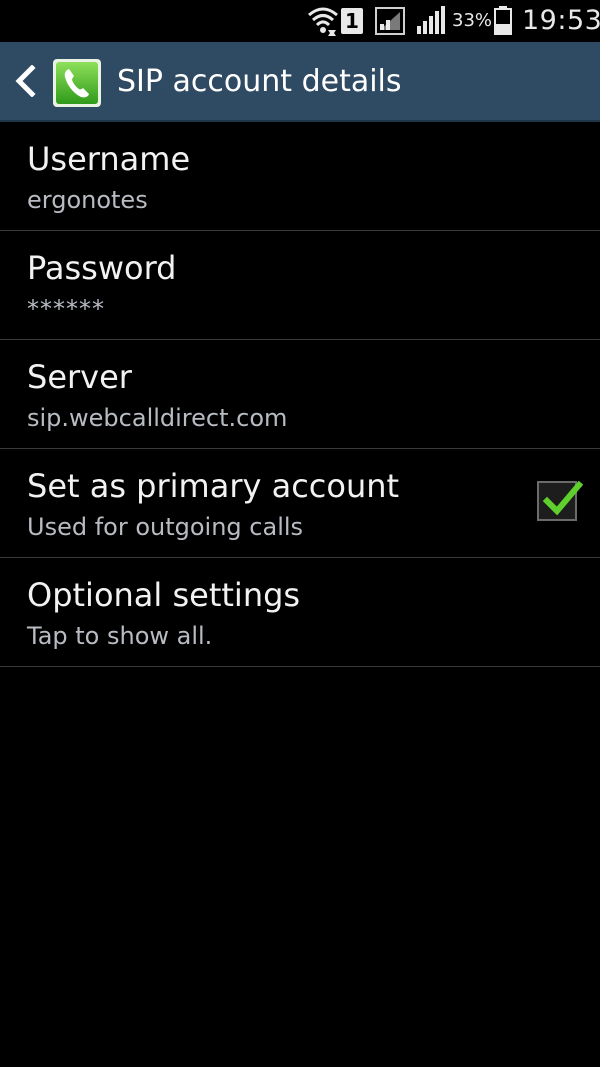 The width and height of the screenshot is (600, 1067). Describe the element at coordinates (109, 159) in the screenshot. I see `setting-title: Username` at that location.